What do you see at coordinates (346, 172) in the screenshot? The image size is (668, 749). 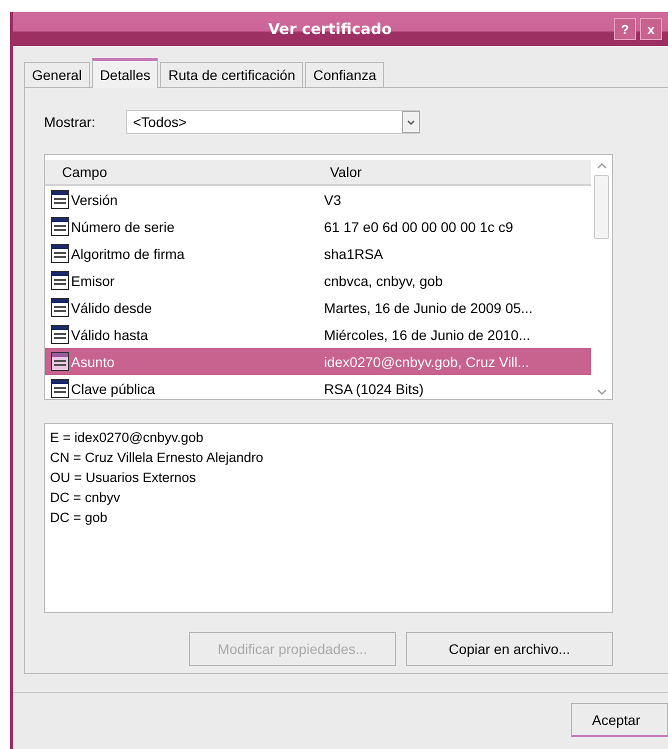 I see `column-header: Valor` at bounding box center [346, 172].